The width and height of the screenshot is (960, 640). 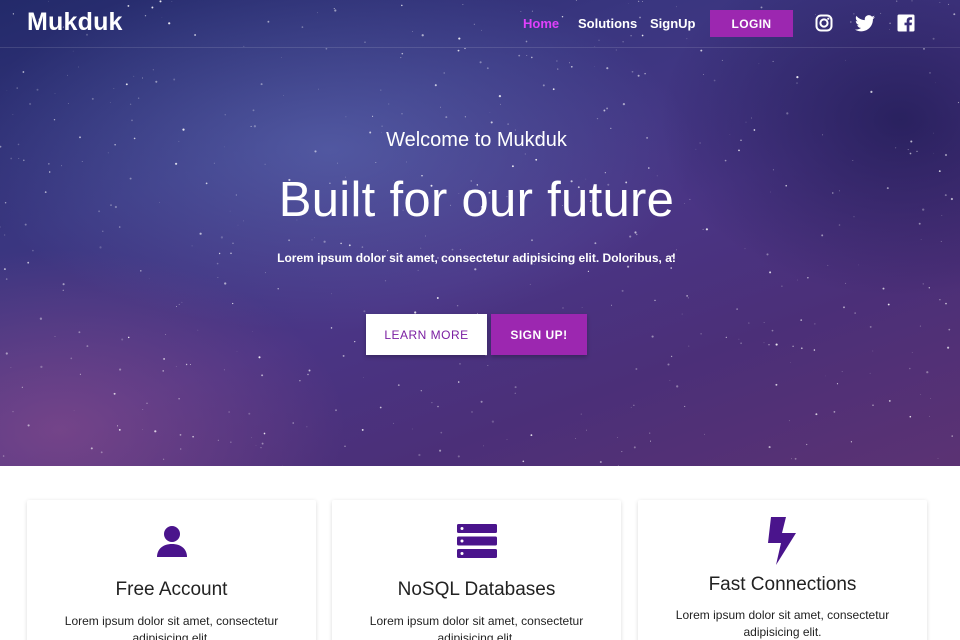 I want to click on brand-logo: Mukduk, so click(x=75, y=22).